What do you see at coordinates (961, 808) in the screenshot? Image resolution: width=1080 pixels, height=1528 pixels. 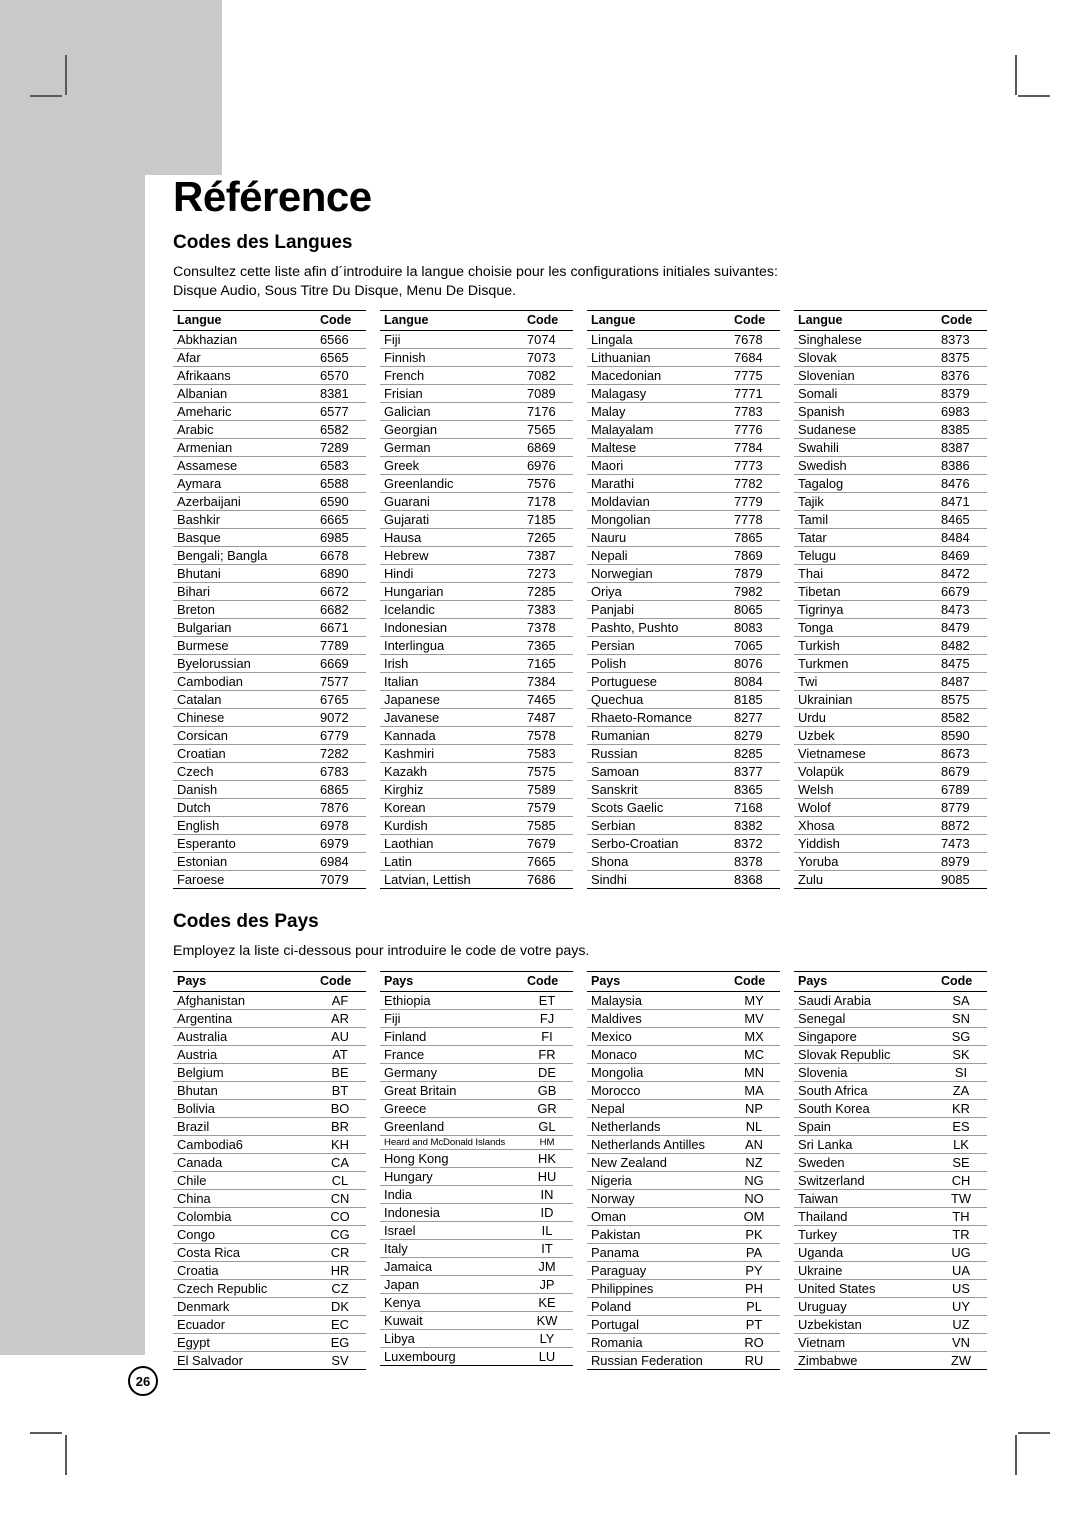 I see `cell-code: 8779` at bounding box center [961, 808].